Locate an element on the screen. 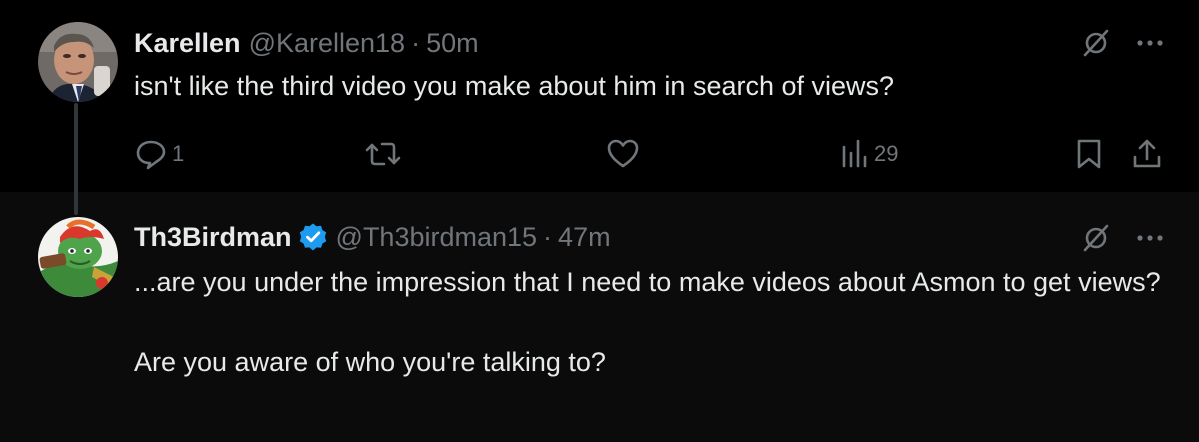 This screenshot has width=1199, height=442. tweet-header: Karellen @Karellen18 · 50m is located at coordinates (306, 43).